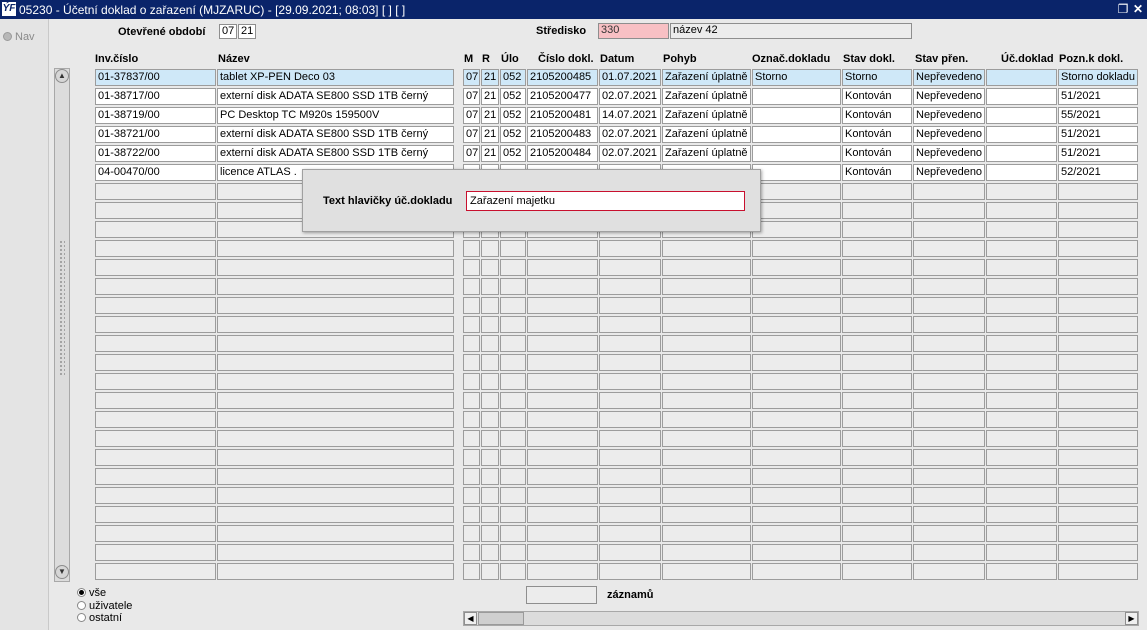 The width and height of the screenshot is (1147, 630). What do you see at coordinates (706, 77) in the screenshot?
I see `cell-pohyb: Zařazení úplatně` at bounding box center [706, 77].